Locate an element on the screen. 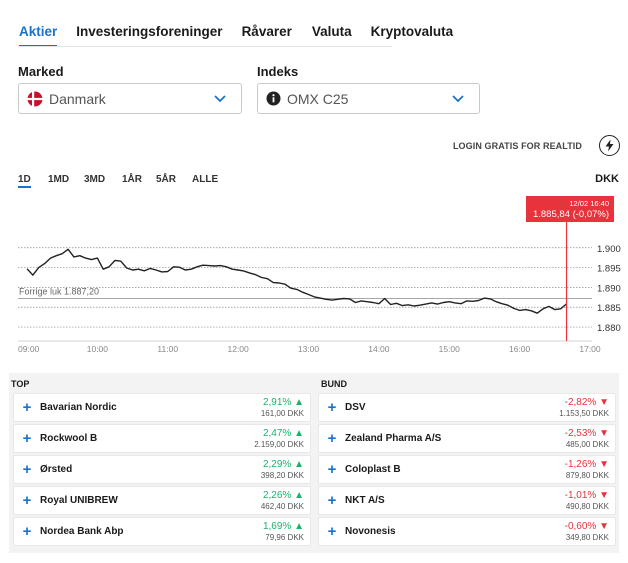  list-item-top: + Ørsted 2,29% ▲ 398,20 DKK is located at coordinates (162, 469).